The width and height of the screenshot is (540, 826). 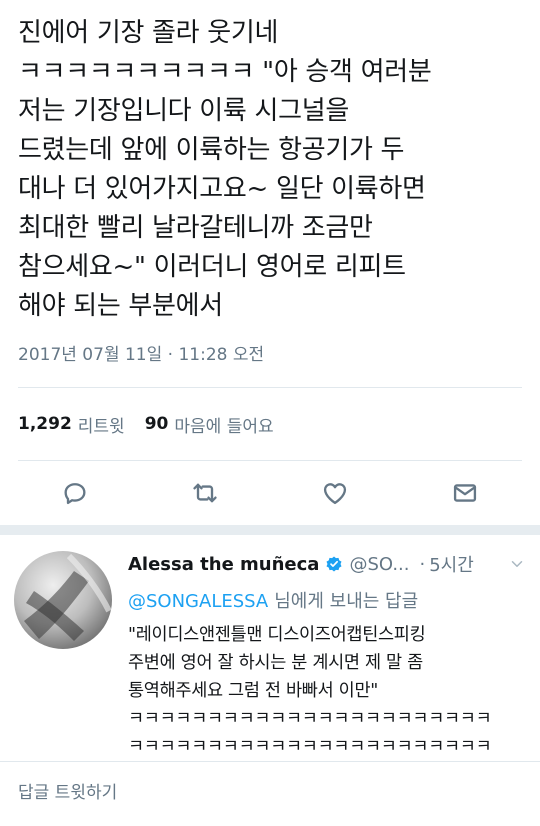 I want to click on replying-to-line: @SONGALESSA 님에게 보내는 답글, so click(x=327, y=600).